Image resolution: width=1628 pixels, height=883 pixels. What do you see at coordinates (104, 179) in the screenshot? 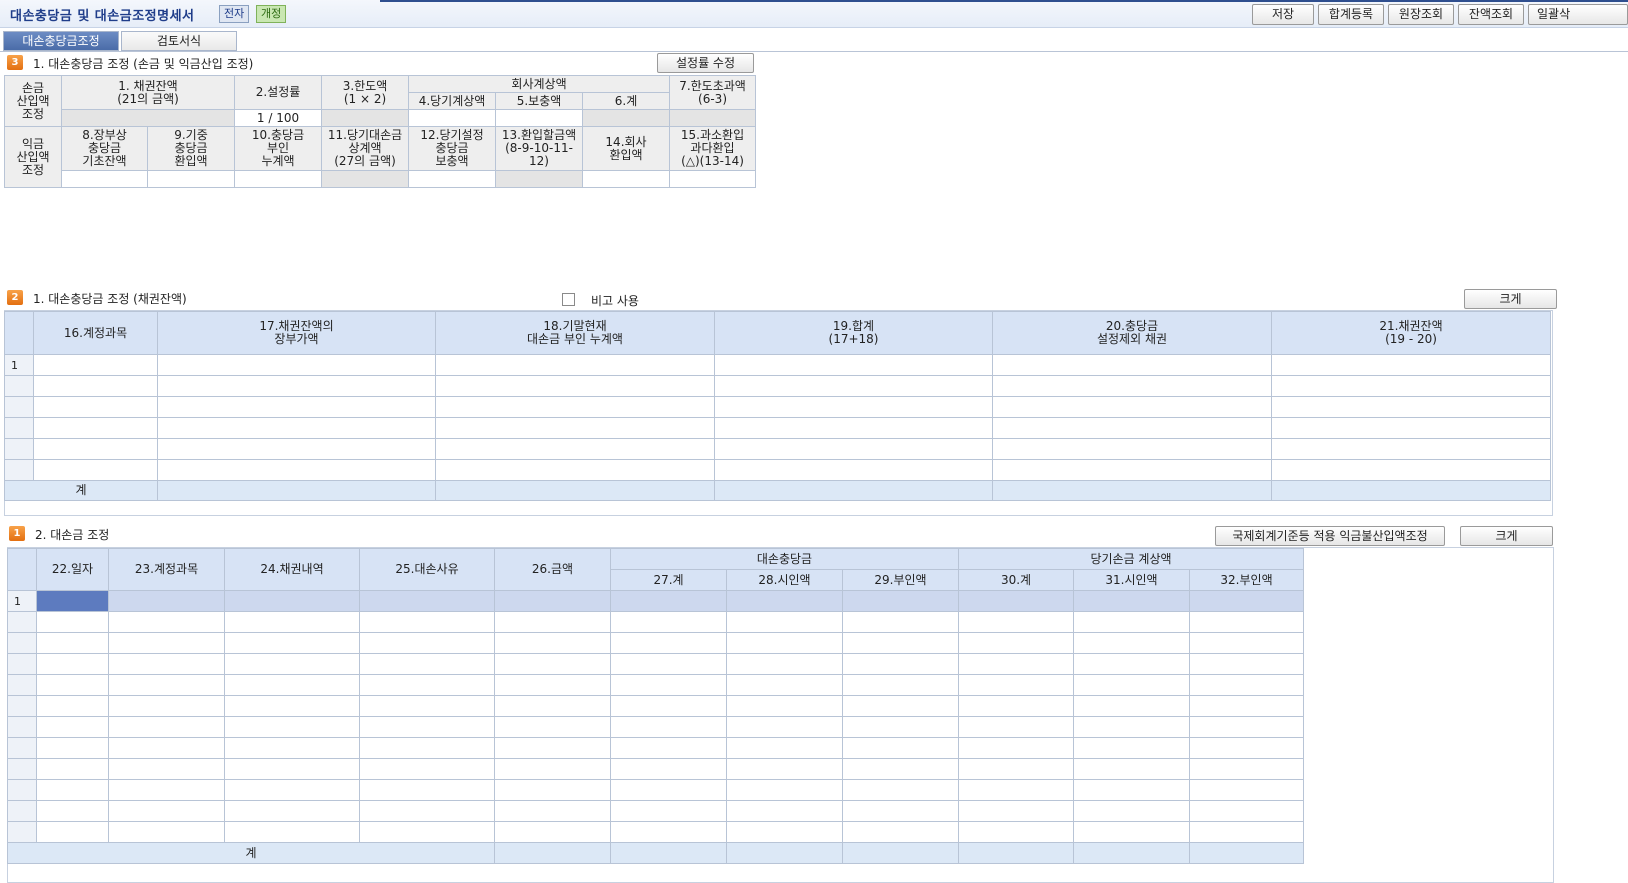
I see `opening-allowance-cell` at bounding box center [104, 179].